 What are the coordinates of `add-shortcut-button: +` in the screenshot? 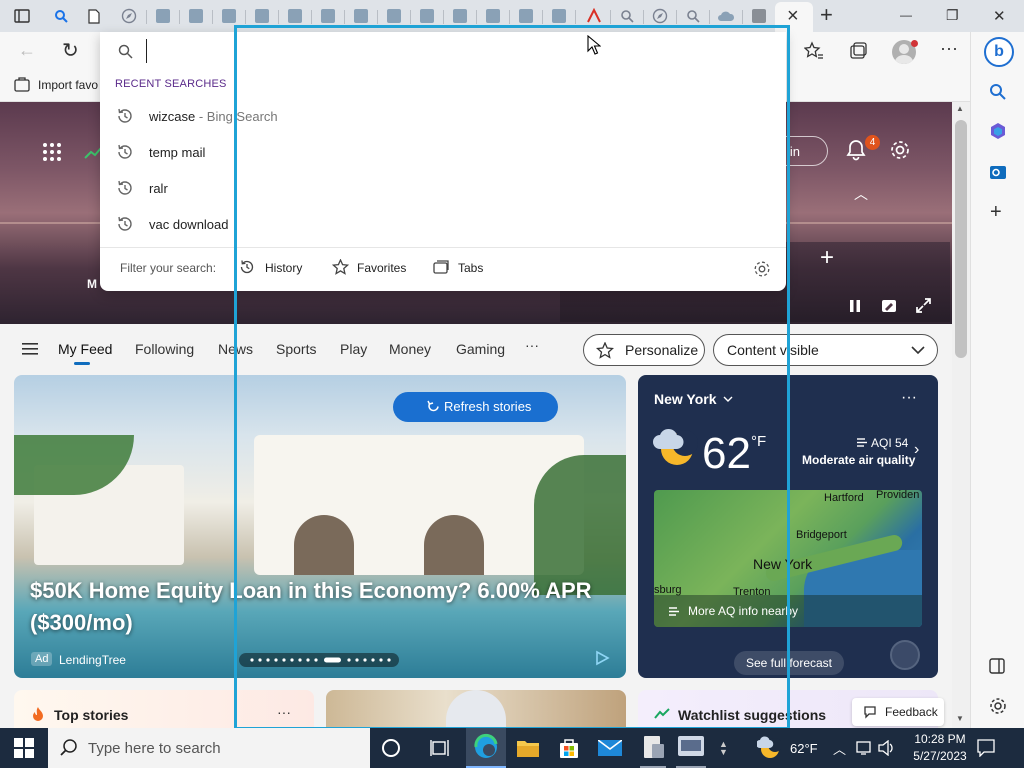 It's located at (827, 258).